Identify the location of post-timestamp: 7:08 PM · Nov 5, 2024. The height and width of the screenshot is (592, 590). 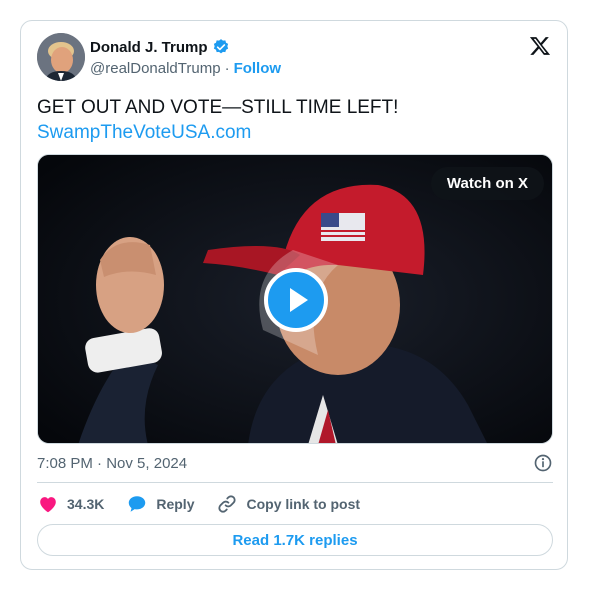
(112, 463).